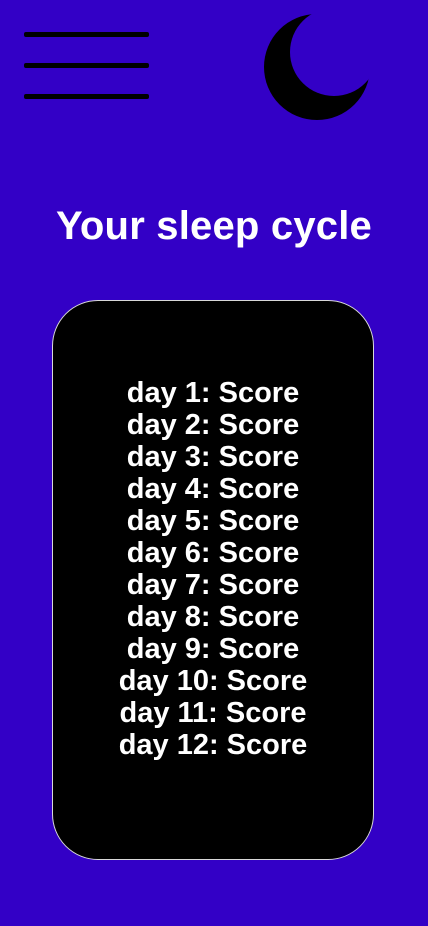 The image size is (428, 926). What do you see at coordinates (213, 617) in the screenshot?
I see `score-item-day-8: day 8: Score` at bounding box center [213, 617].